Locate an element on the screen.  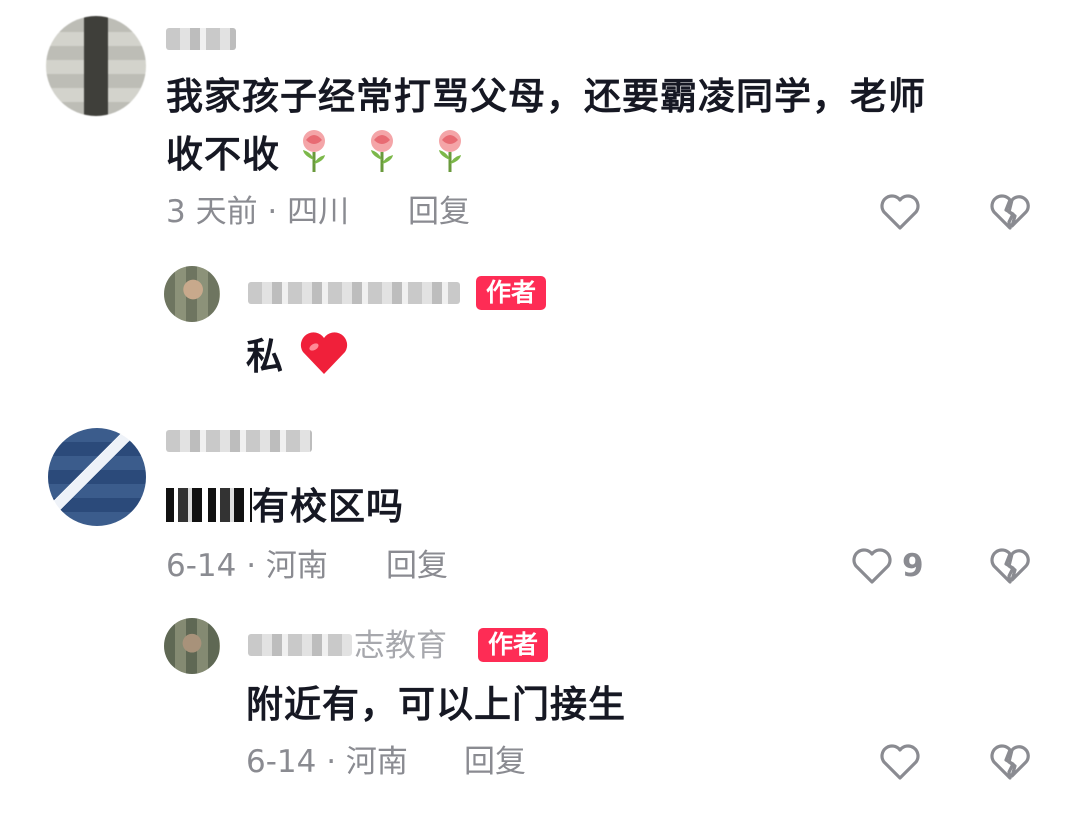
comment-meta: 3 天前 · 四川 is located at coordinates (258, 212).